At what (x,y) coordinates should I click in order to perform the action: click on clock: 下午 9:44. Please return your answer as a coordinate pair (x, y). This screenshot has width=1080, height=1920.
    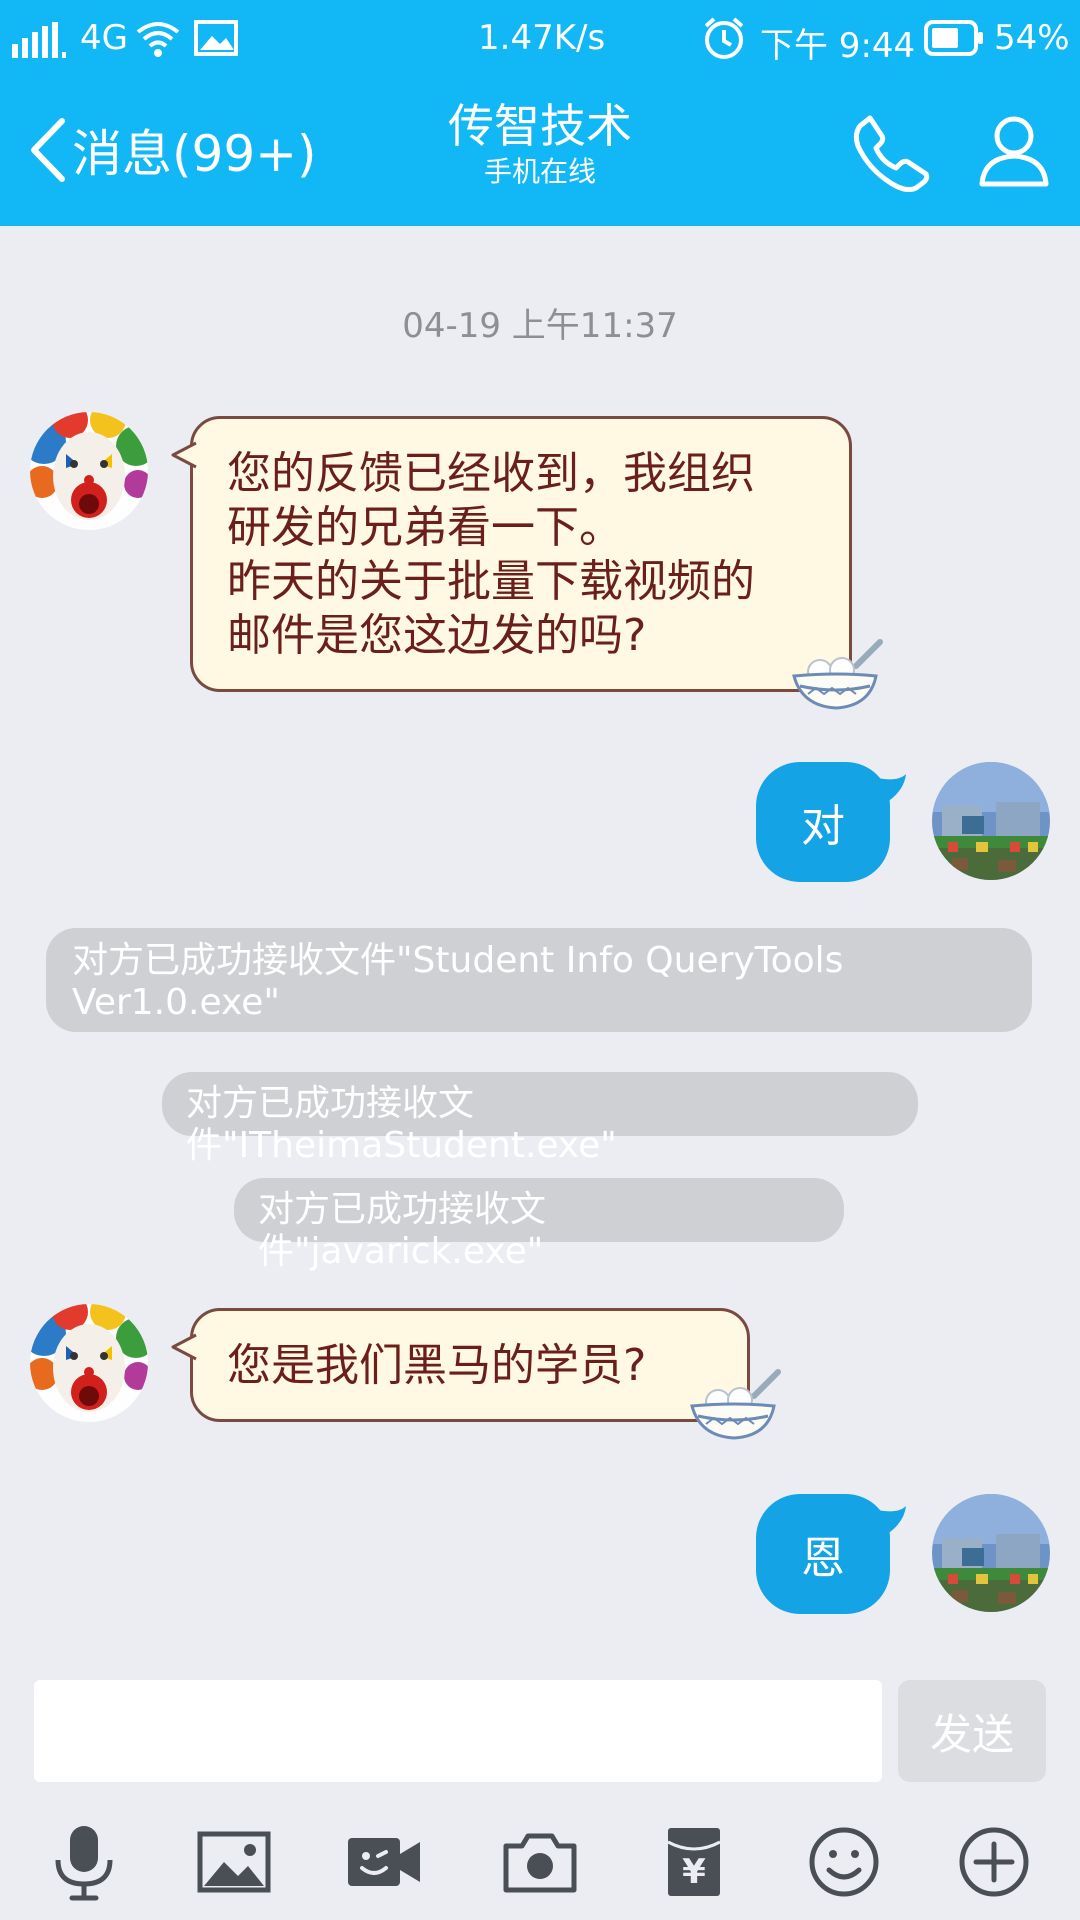
    Looking at the image, I should click on (838, 46).